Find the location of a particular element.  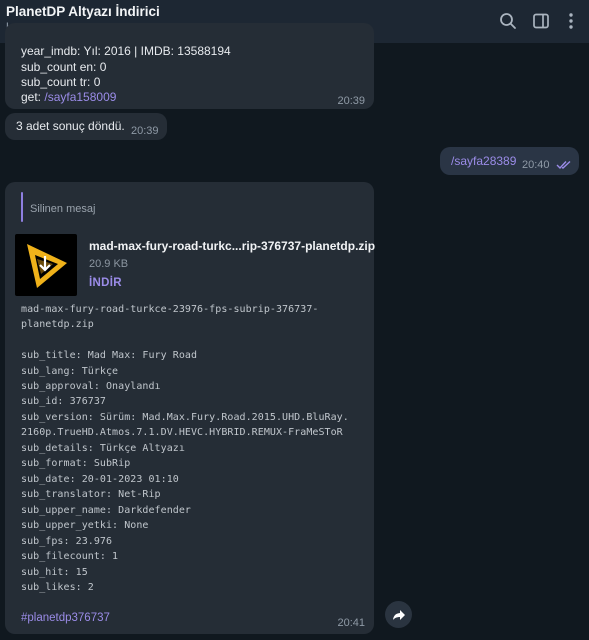

detail-line: sub_filecount: 1 is located at coordinates (70, 556).